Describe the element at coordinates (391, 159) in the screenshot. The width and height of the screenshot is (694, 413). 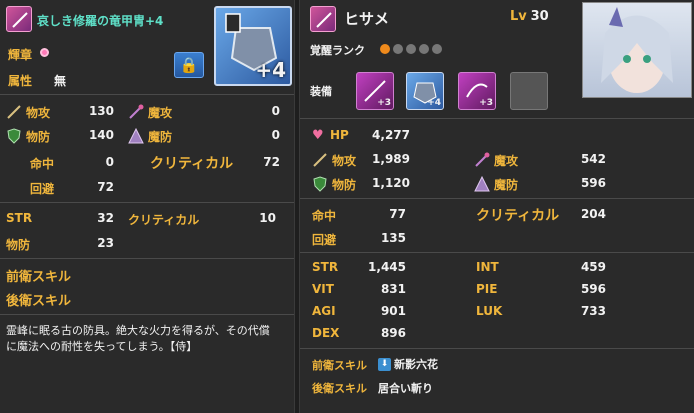
I see `patk-value: 1,989` at that location.